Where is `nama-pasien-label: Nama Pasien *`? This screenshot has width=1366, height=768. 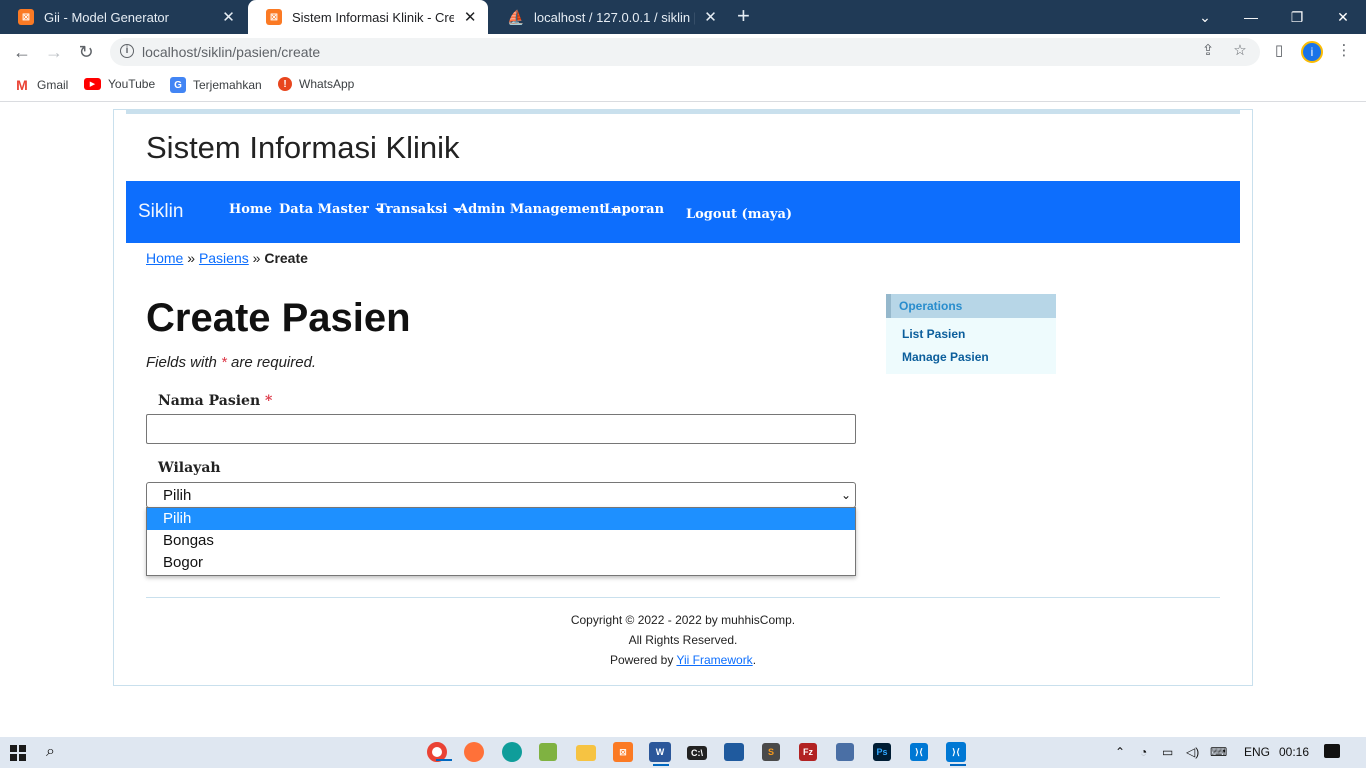
nama-pasien-label: Nama Pasien * is located at coordinates (215, 401).